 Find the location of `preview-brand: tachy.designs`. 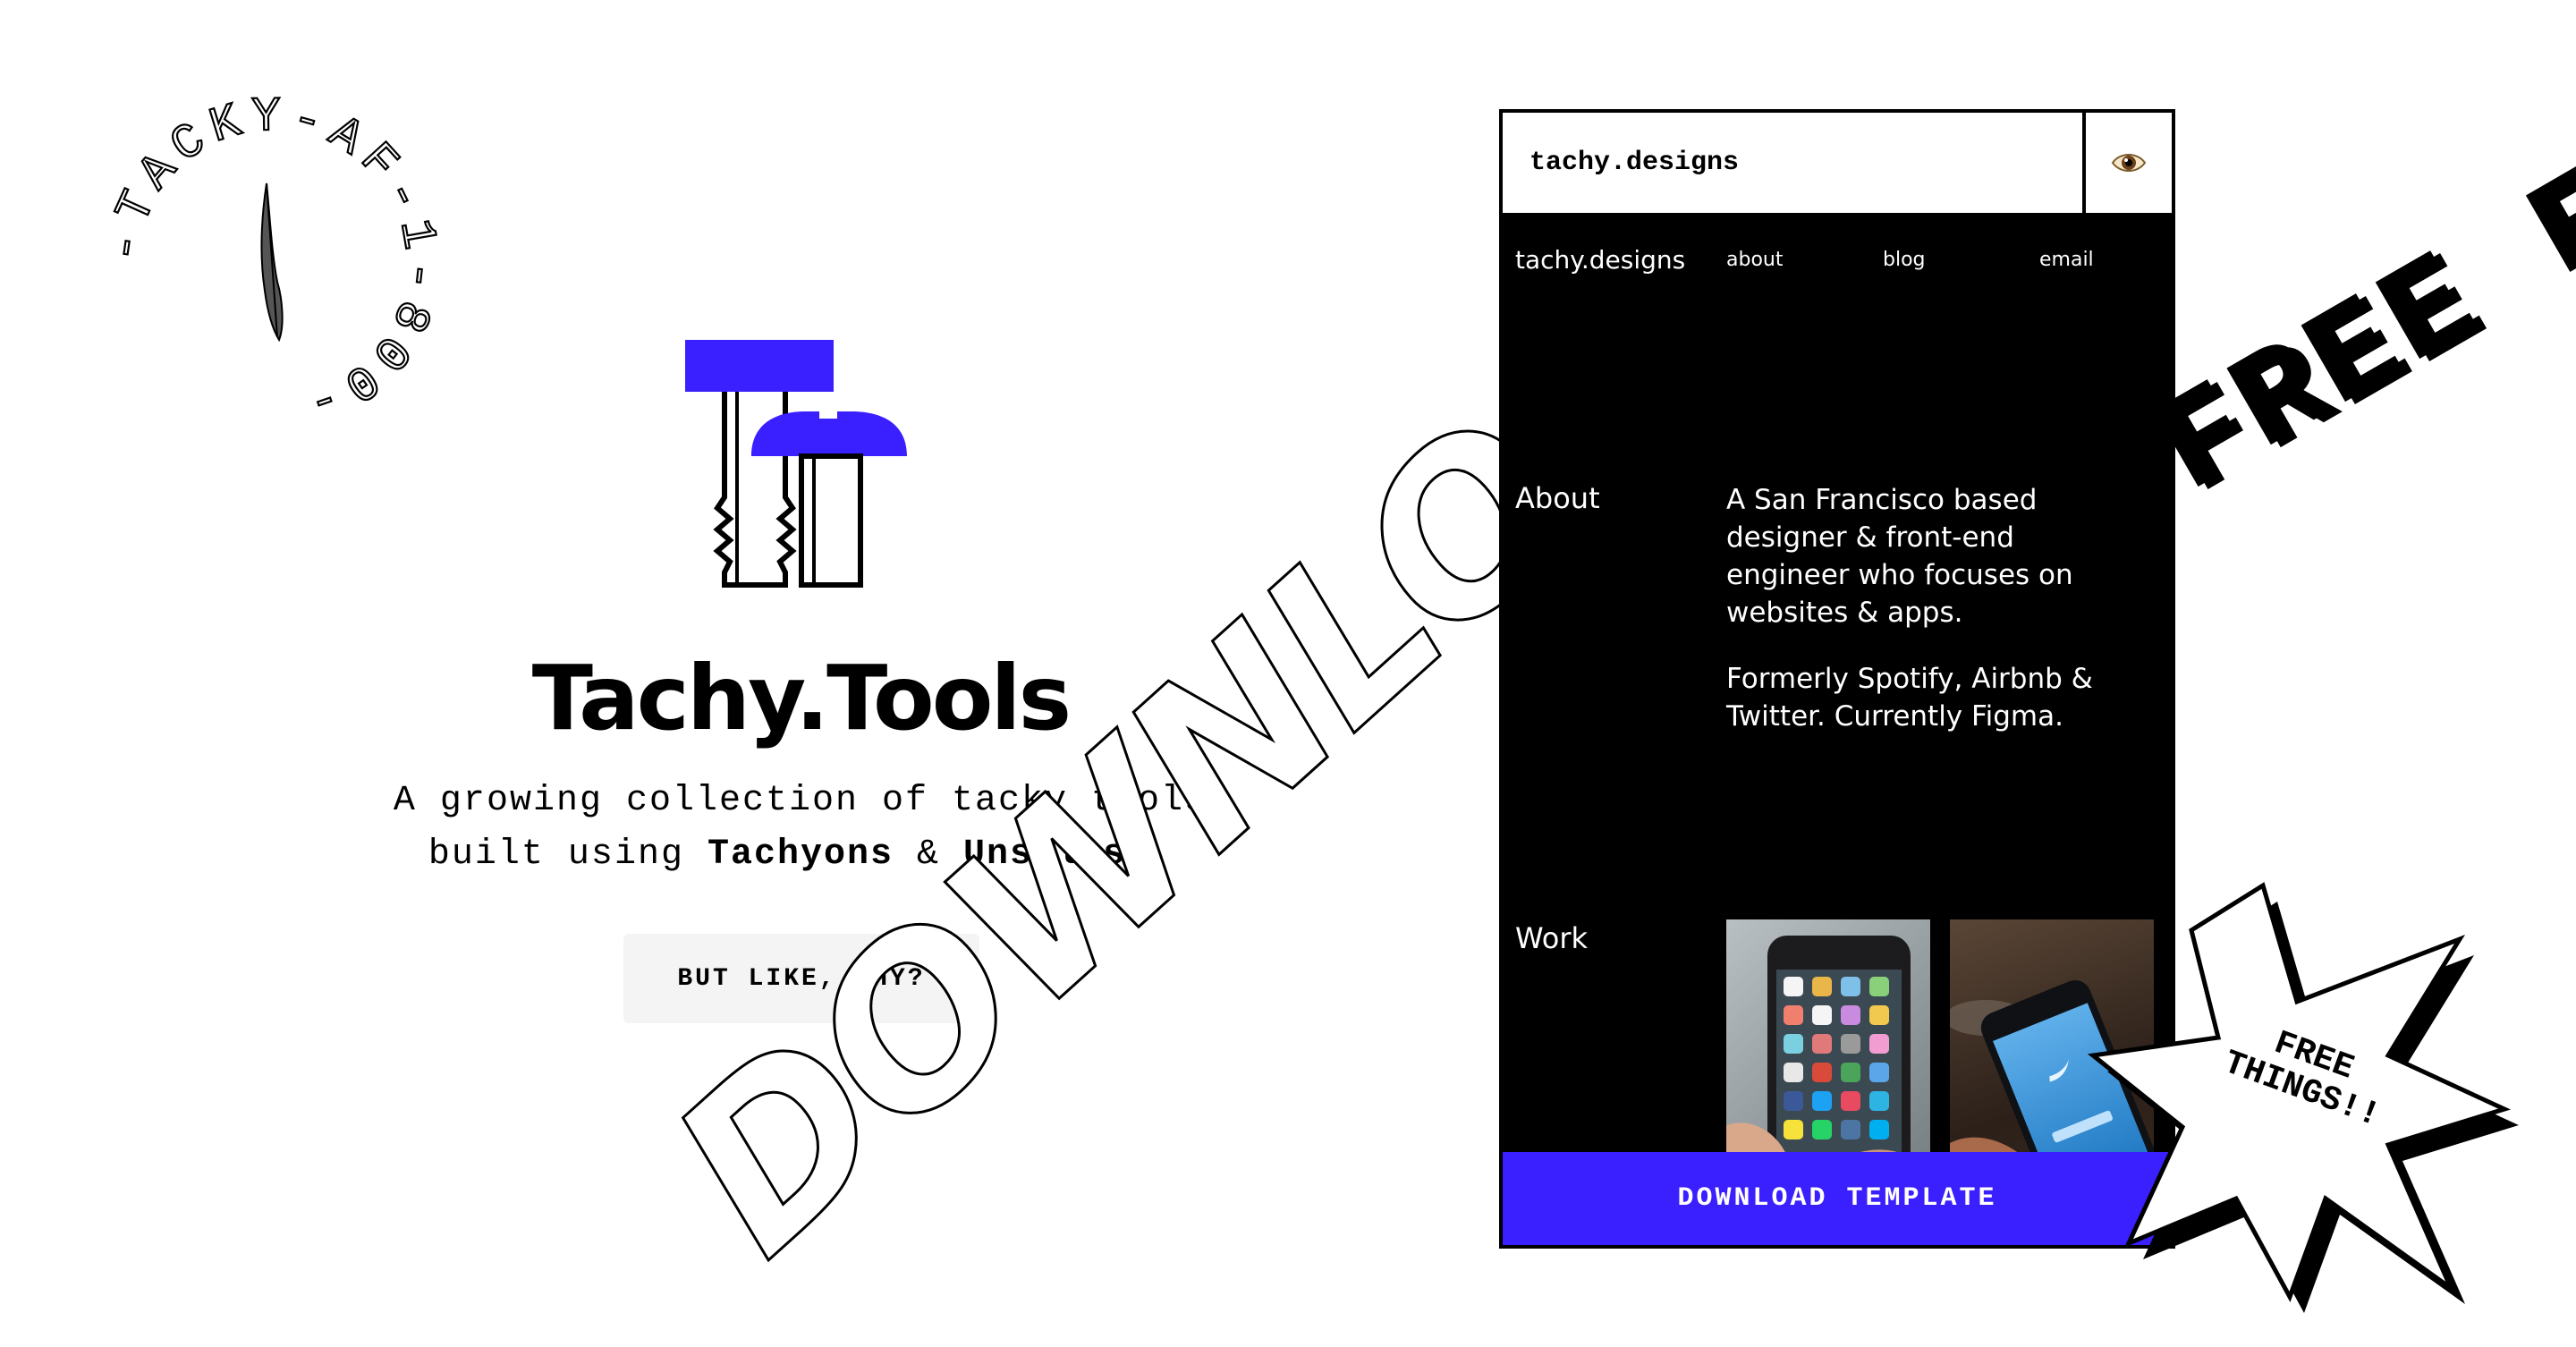

preview-brand: tachy.designs is located at coordinates (1620, 260).